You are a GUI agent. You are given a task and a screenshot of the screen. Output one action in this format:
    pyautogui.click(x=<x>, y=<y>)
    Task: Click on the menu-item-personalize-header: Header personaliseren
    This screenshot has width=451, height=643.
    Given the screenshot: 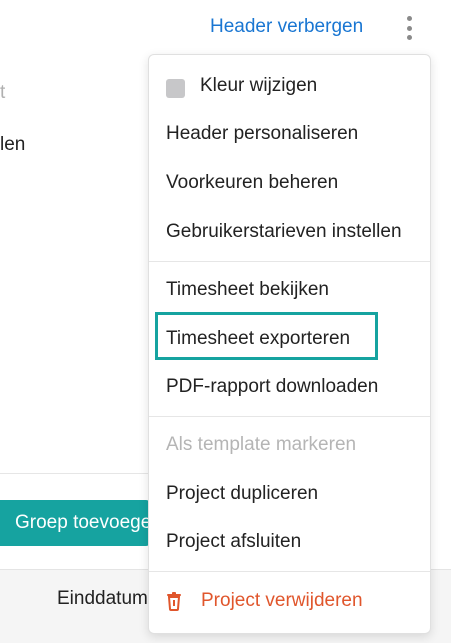 What is the action you would take?
    pyautogui.click(x=262, y=134)
    